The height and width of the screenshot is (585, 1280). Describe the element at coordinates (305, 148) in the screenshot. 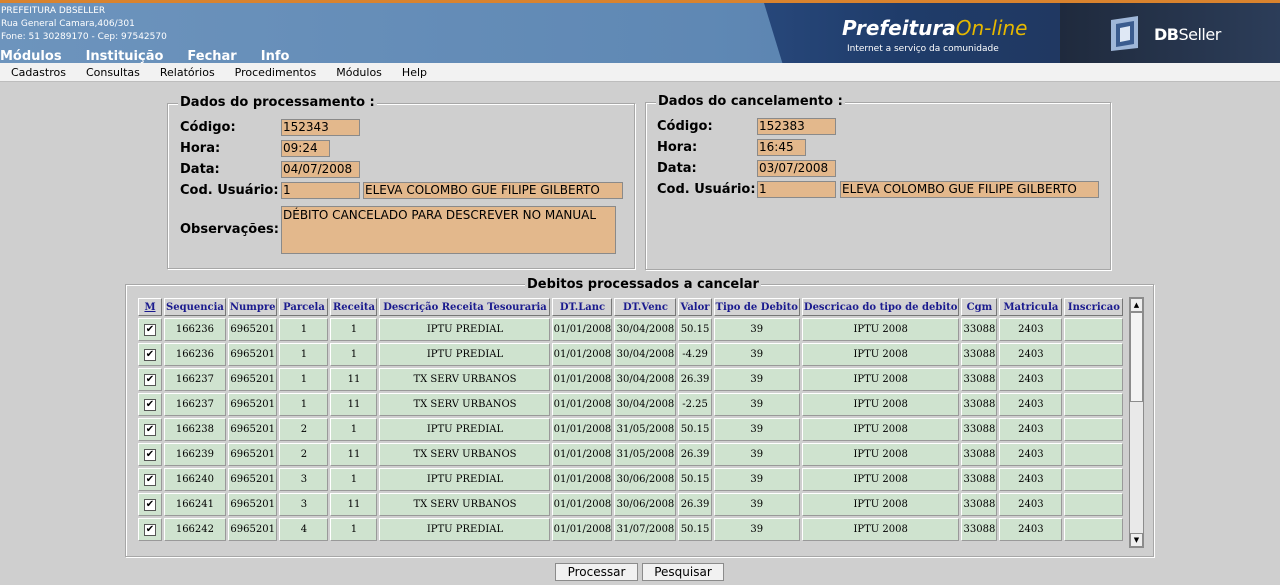

I see `proc-hora-field: 09:24` at that location.